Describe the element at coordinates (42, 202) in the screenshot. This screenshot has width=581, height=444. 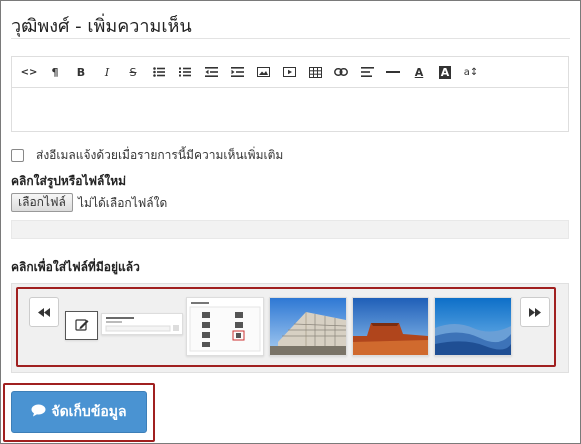
I see `choose-file-button: เลือกไฟล์` at that location.